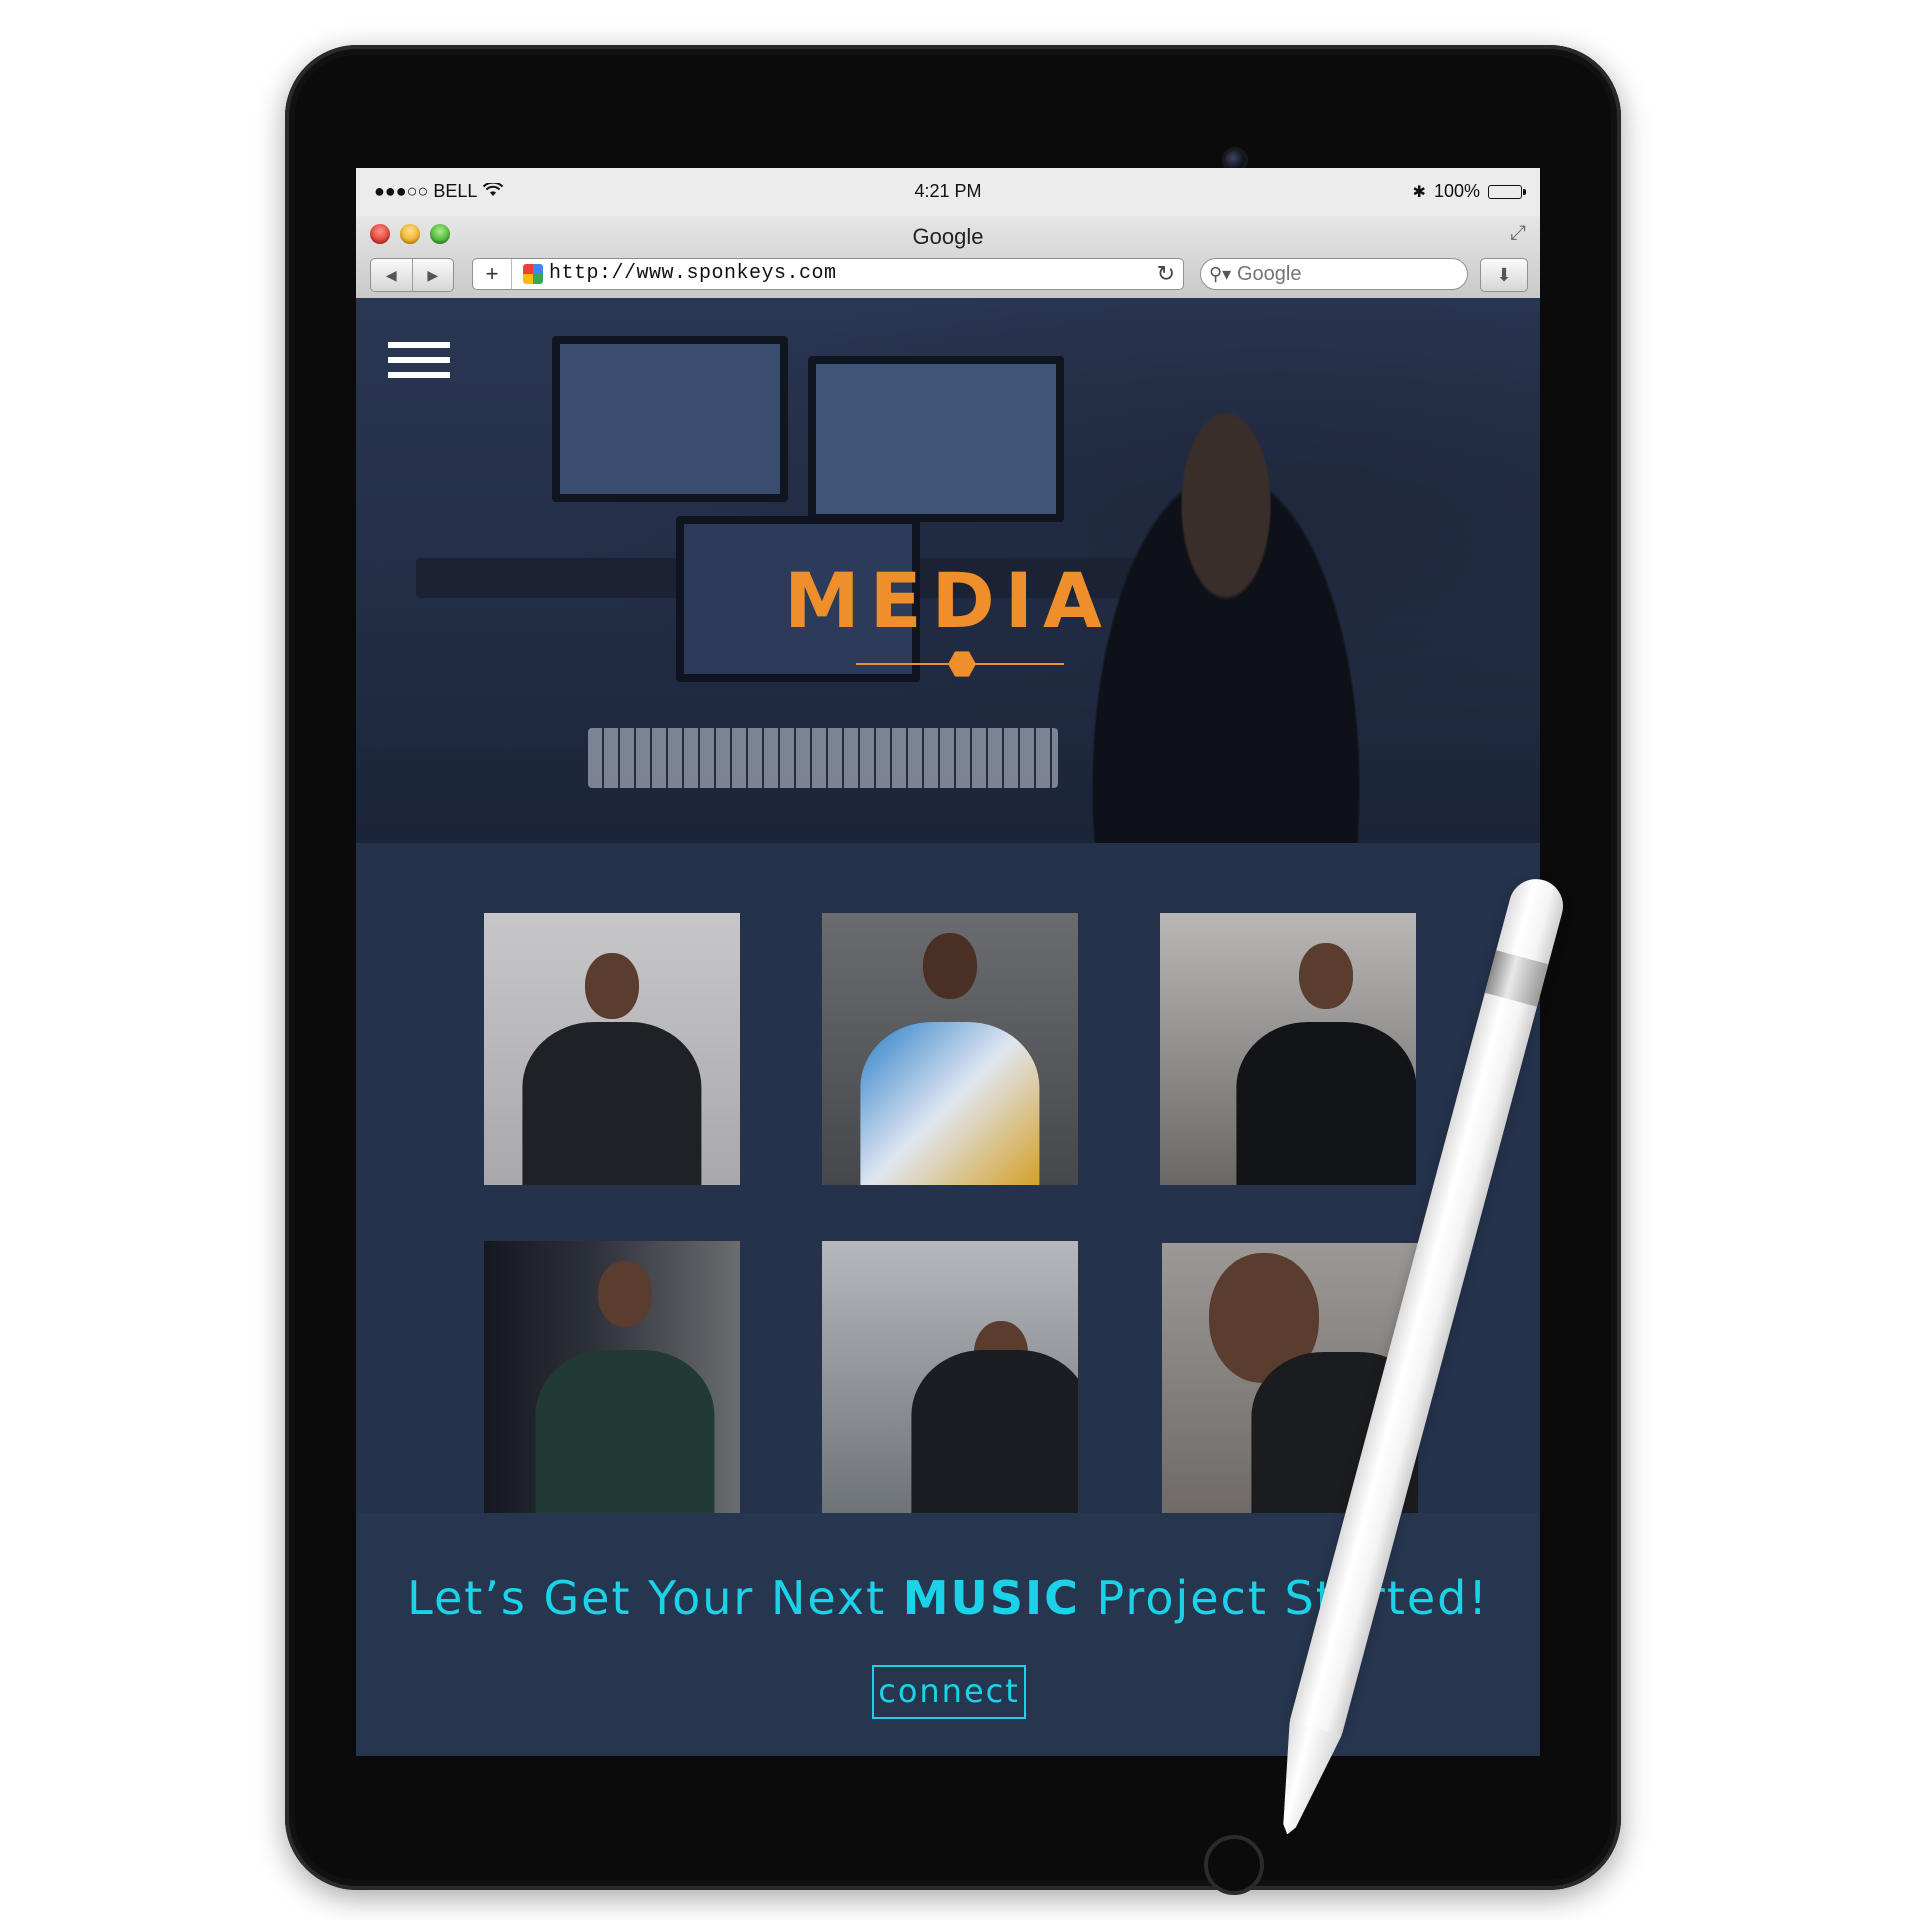 Image resolution: width=1920 pixels, height=1920 pixels. Describe the element at coordinates (823, 758) in the screenshot. I see `studio-keyboard` at that location.